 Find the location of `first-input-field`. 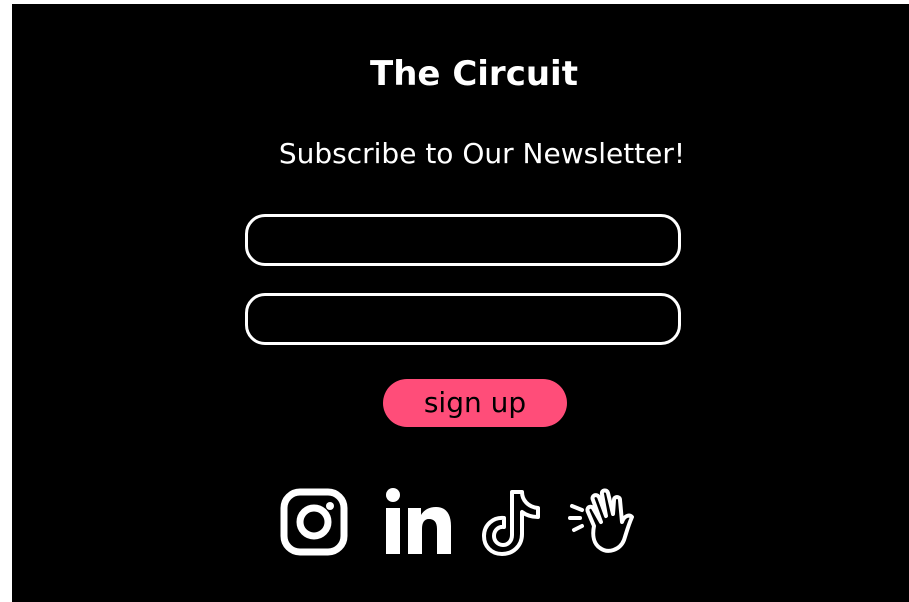

first-input-field is located at coordinates (463, 240).